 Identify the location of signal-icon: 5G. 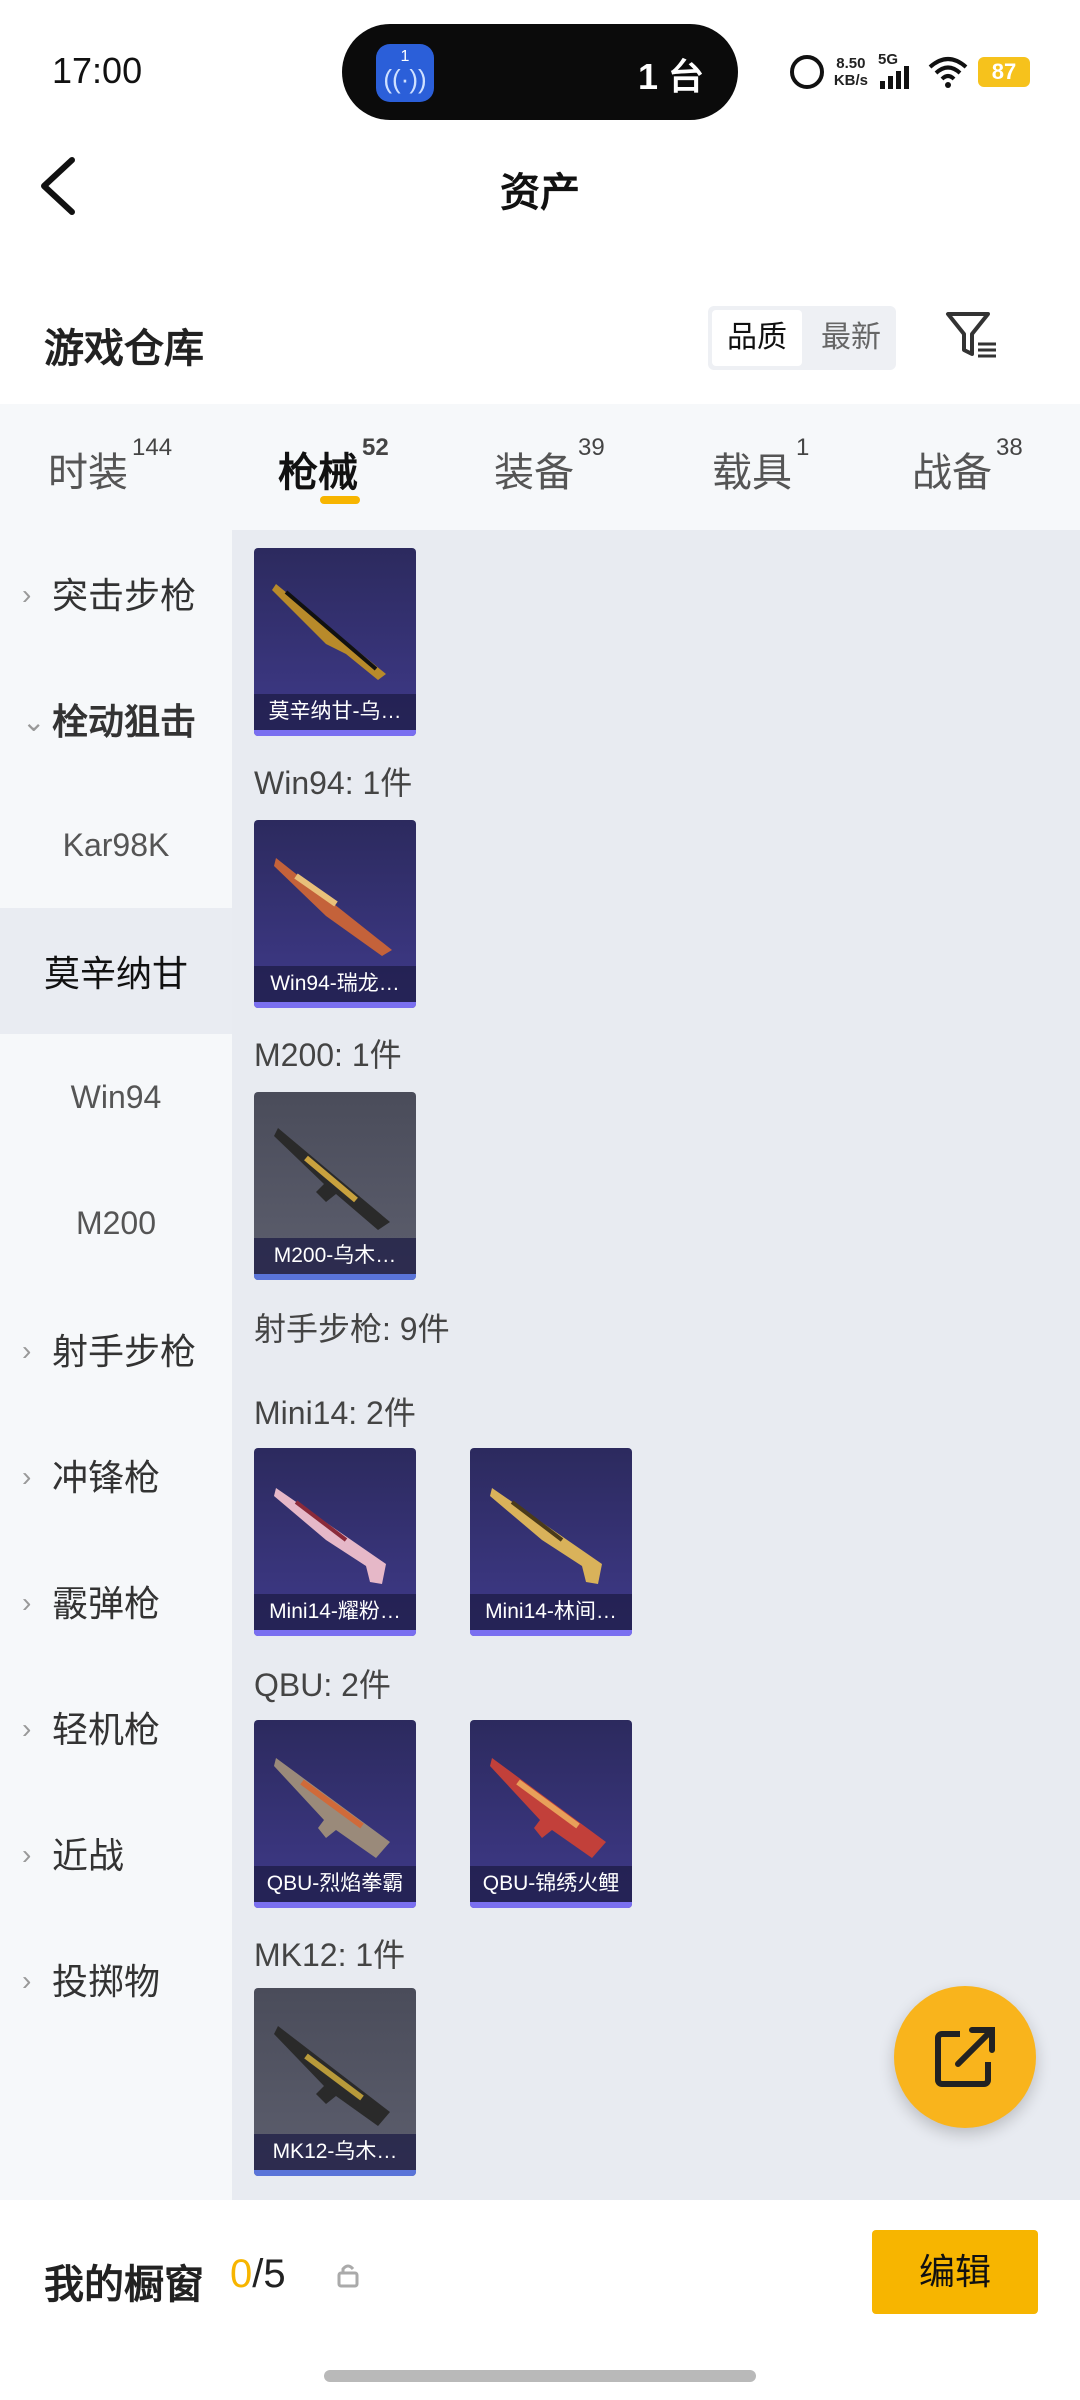
(898, 70).